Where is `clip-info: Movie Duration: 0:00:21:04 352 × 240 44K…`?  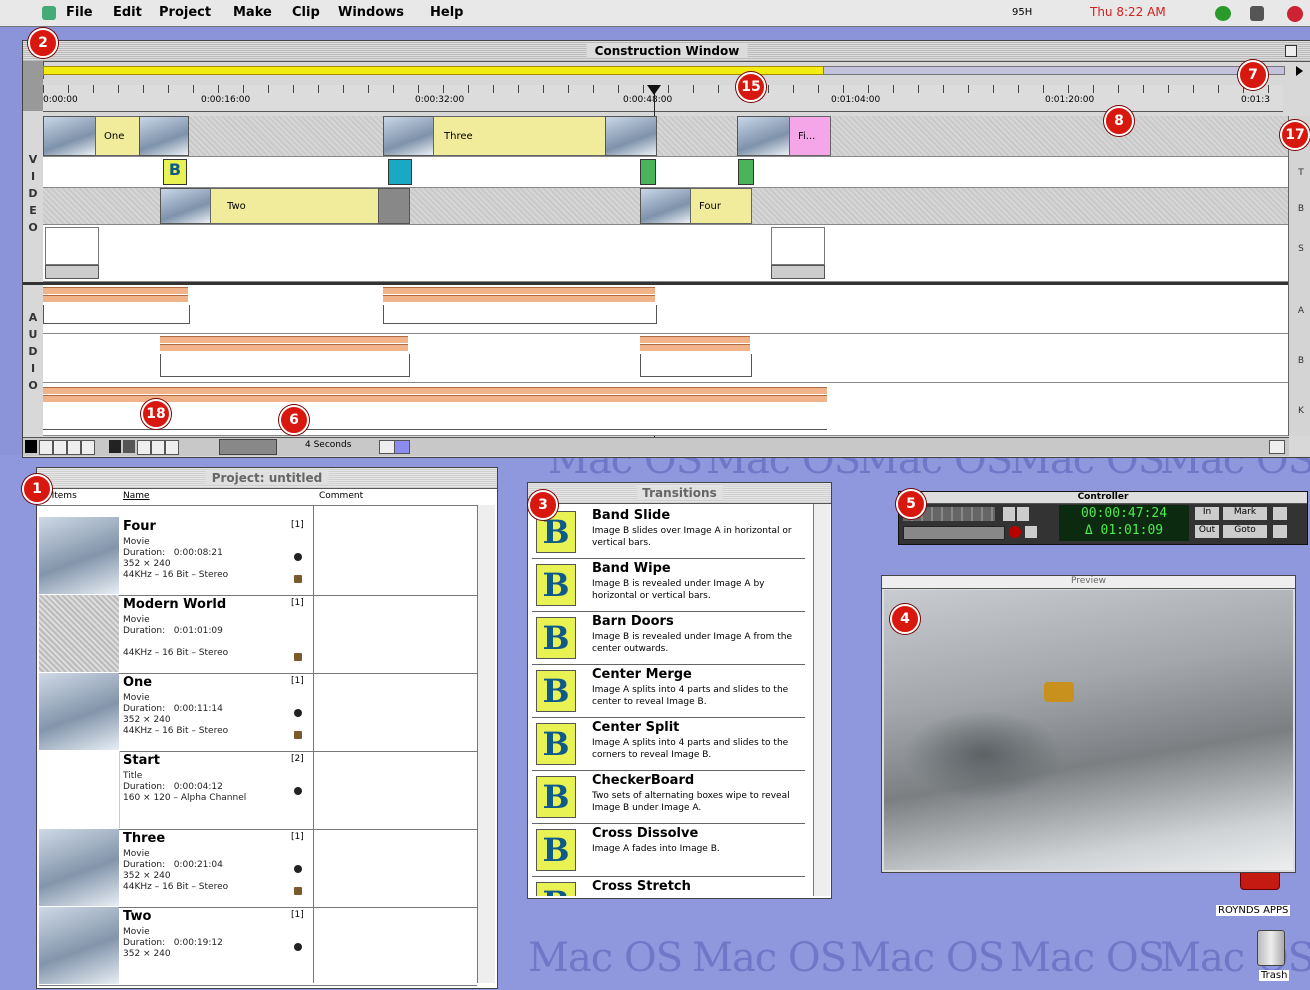
clip-info: Movie Duration: 0:00:21:04 352 × 240 44K… is located at coordinates (176, 870).